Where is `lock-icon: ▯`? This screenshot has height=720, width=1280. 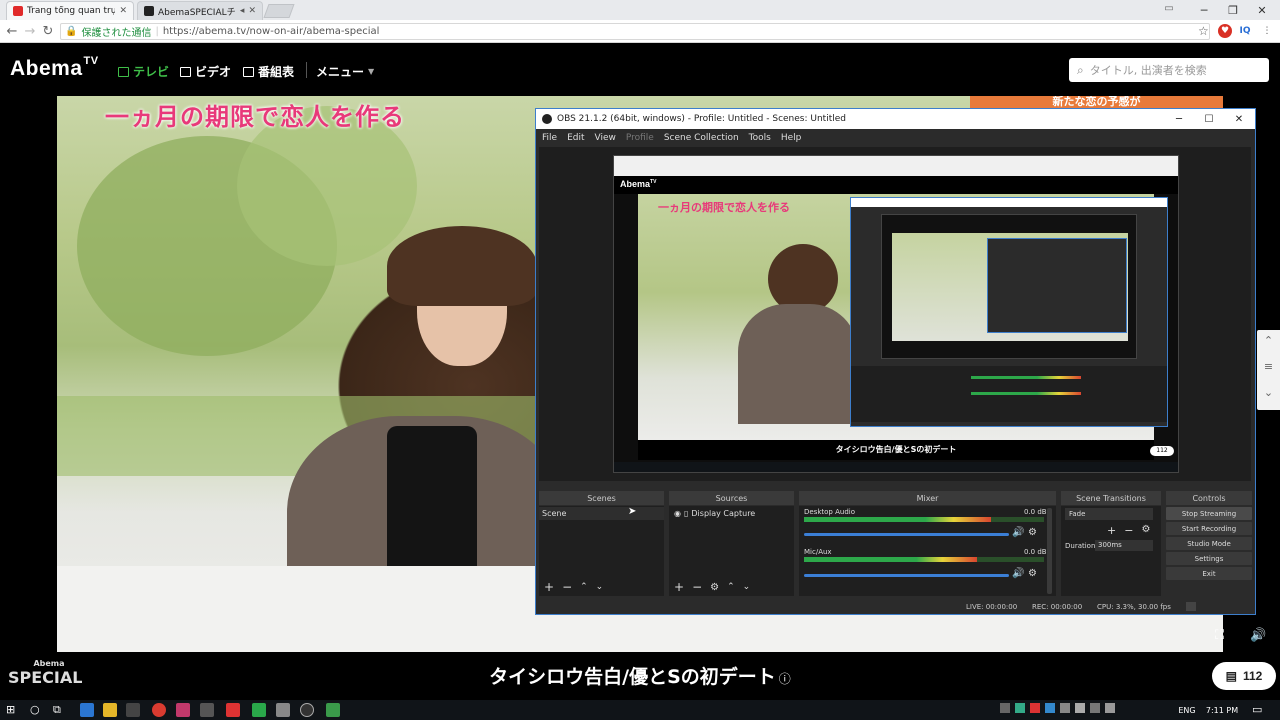
lock-icon: ▯ is located at coordinates (686, 513).